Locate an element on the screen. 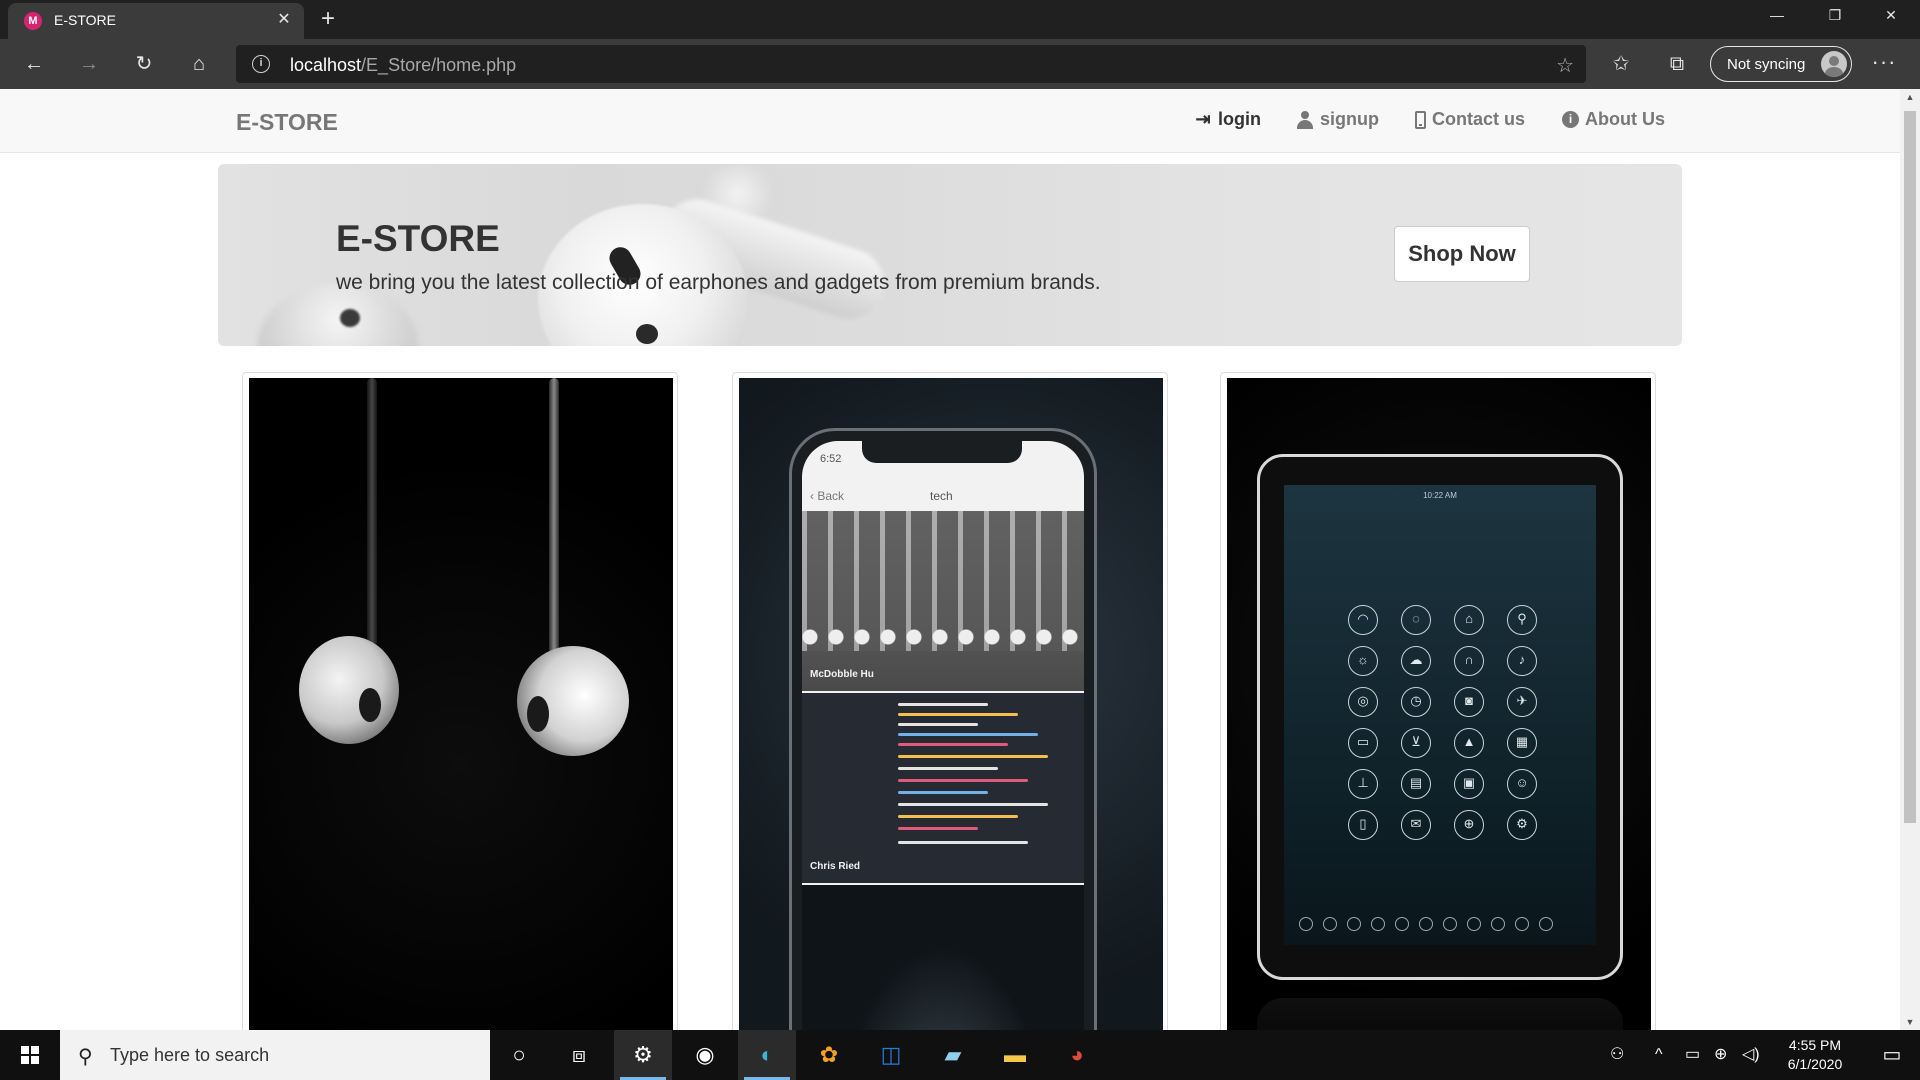 Image resolution: width=1920 pixels, height=1080 pixels. new-tab-button: + is located at coordinates (328, 20).